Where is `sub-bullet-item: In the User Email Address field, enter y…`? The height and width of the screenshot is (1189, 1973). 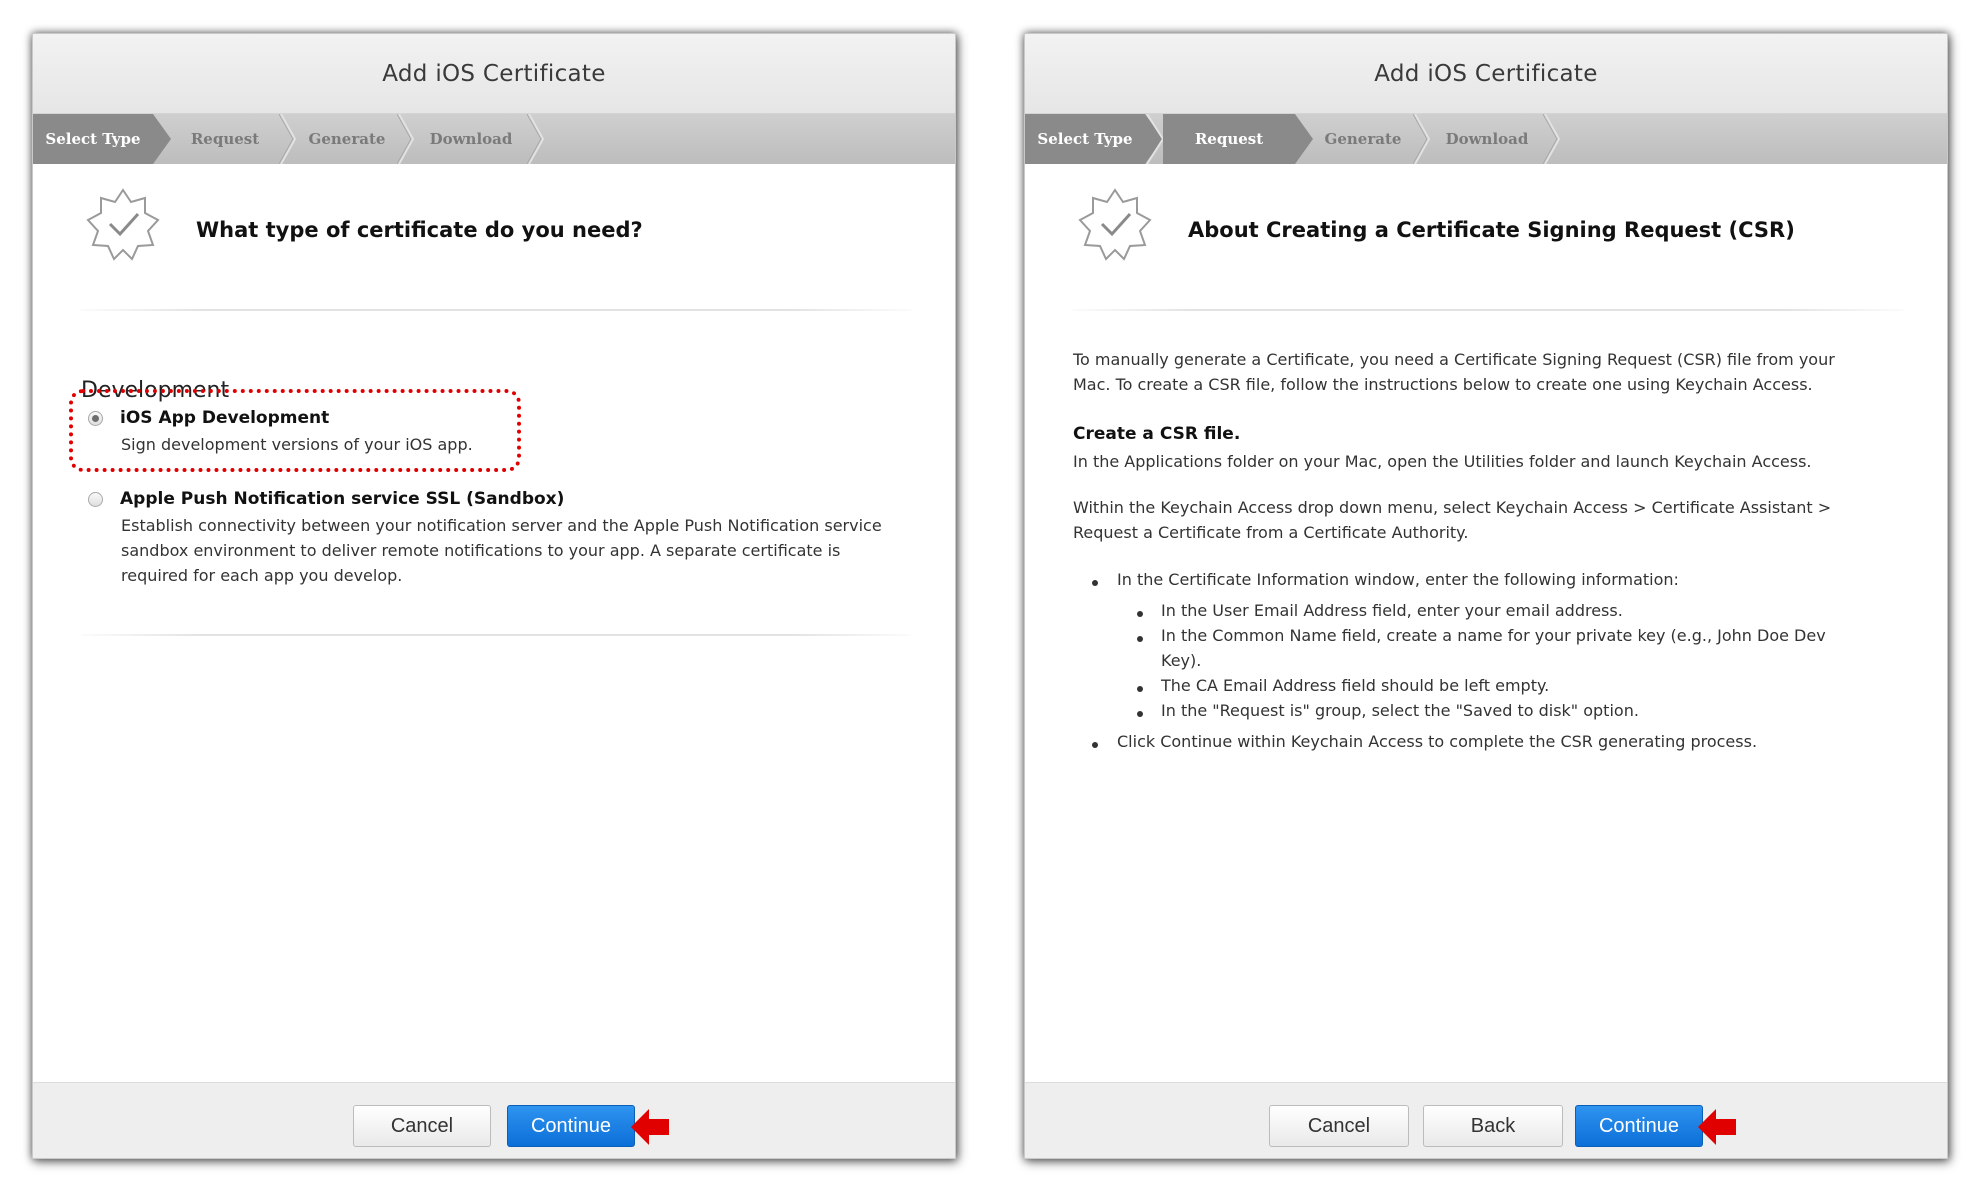
sub-bullet-item: In the User Email Address field, enter y… is located at coordinates (1392, 610).